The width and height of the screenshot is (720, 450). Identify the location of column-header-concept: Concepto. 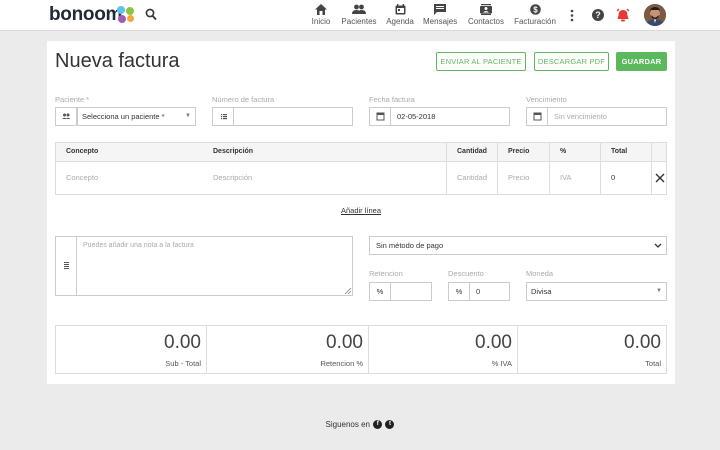
(82, 151).